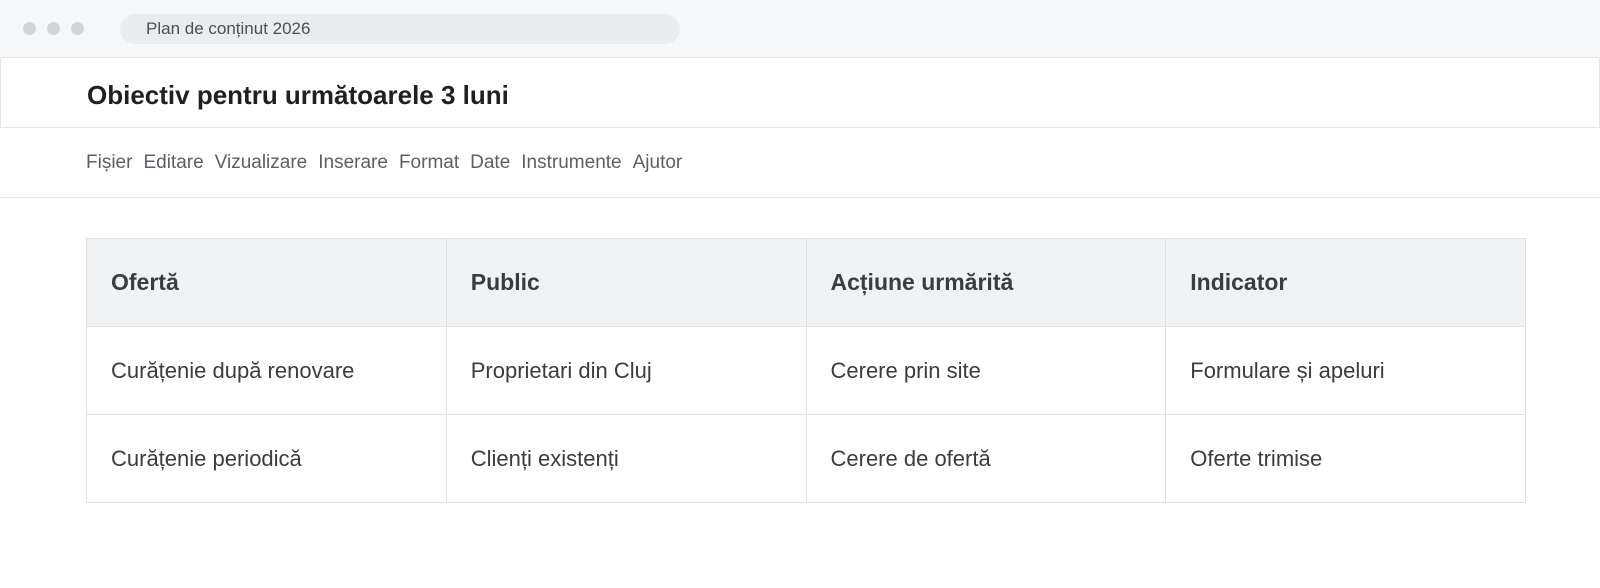 The height and width of the screenshot is (588, 1600). Describe the element at coordinates (800, 93) in the screenshot. I see `document-header: Obiectiv pentru următoarele 3 luni` at that location.